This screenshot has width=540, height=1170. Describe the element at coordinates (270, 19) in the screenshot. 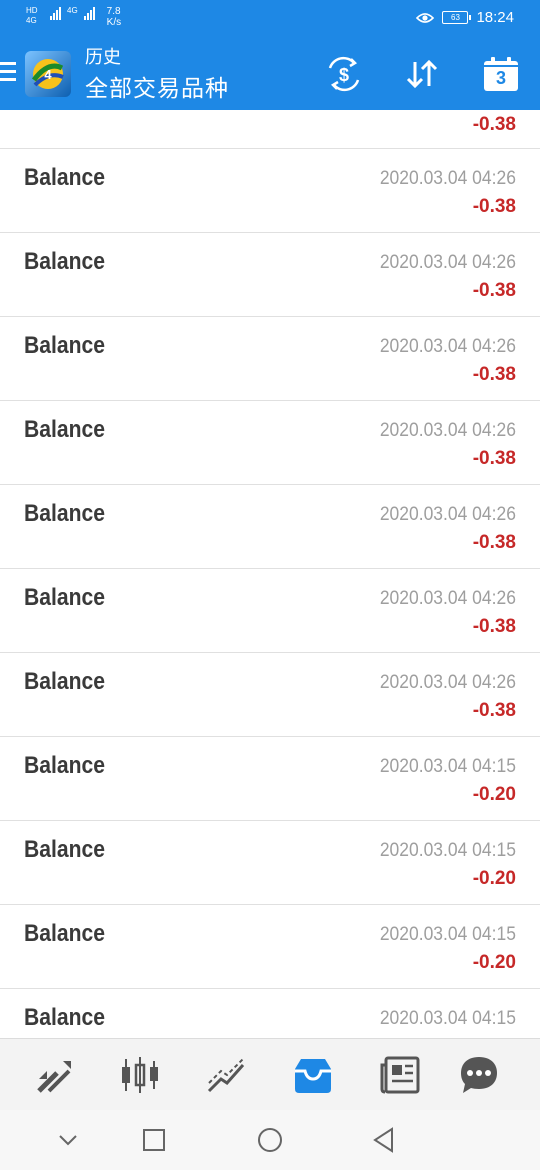

I see `status-bar: HD 4G 4G 7.8 K/s 63 18:24` at that location.